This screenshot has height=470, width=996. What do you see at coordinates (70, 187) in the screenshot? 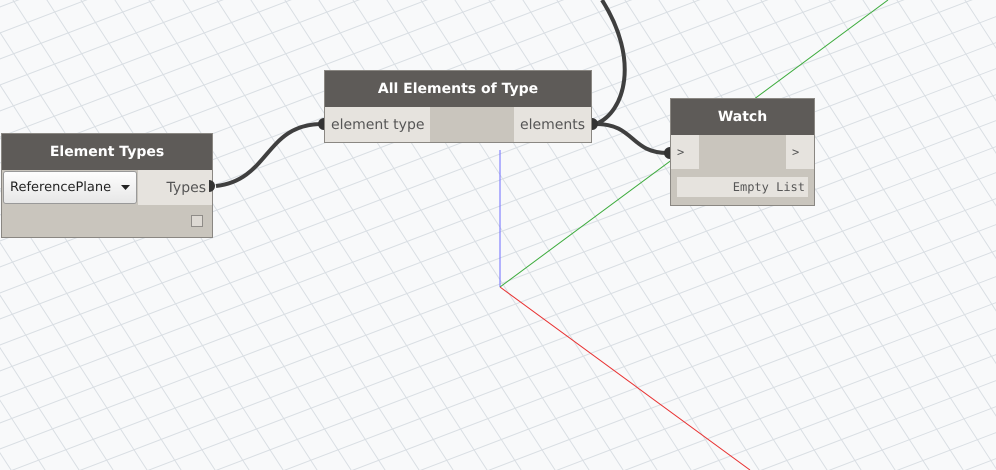
I see `type-dropdown: ReferencePlane` at bounding box center [70, 187].